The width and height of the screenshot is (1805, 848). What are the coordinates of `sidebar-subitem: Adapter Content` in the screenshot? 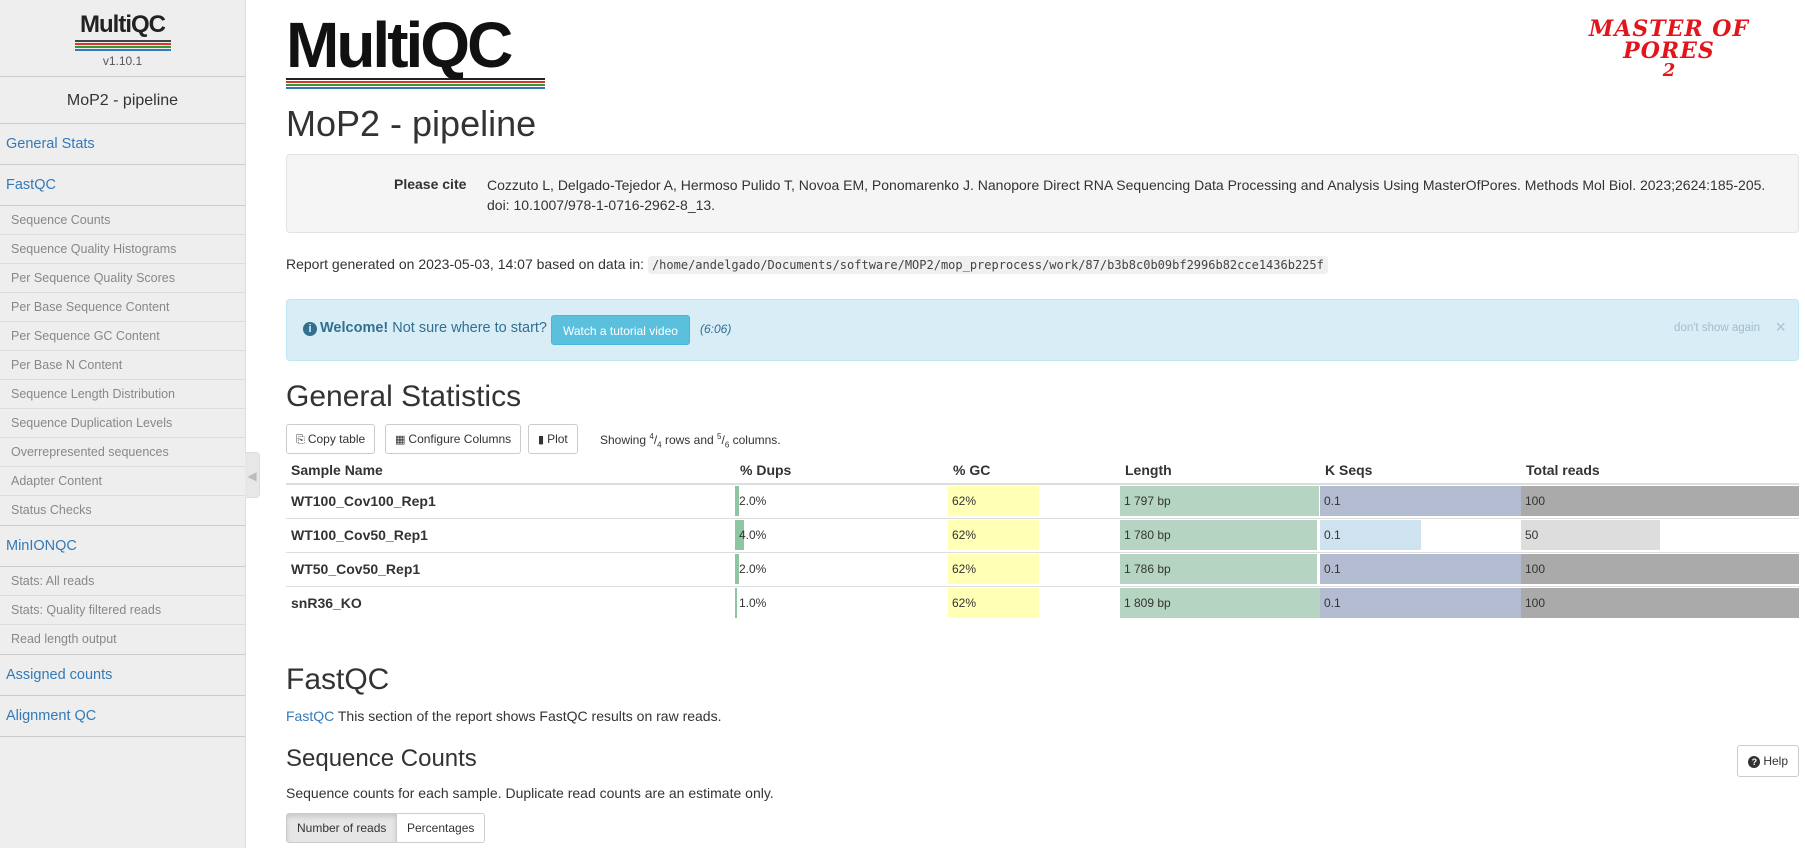 It's located at (122, 481).